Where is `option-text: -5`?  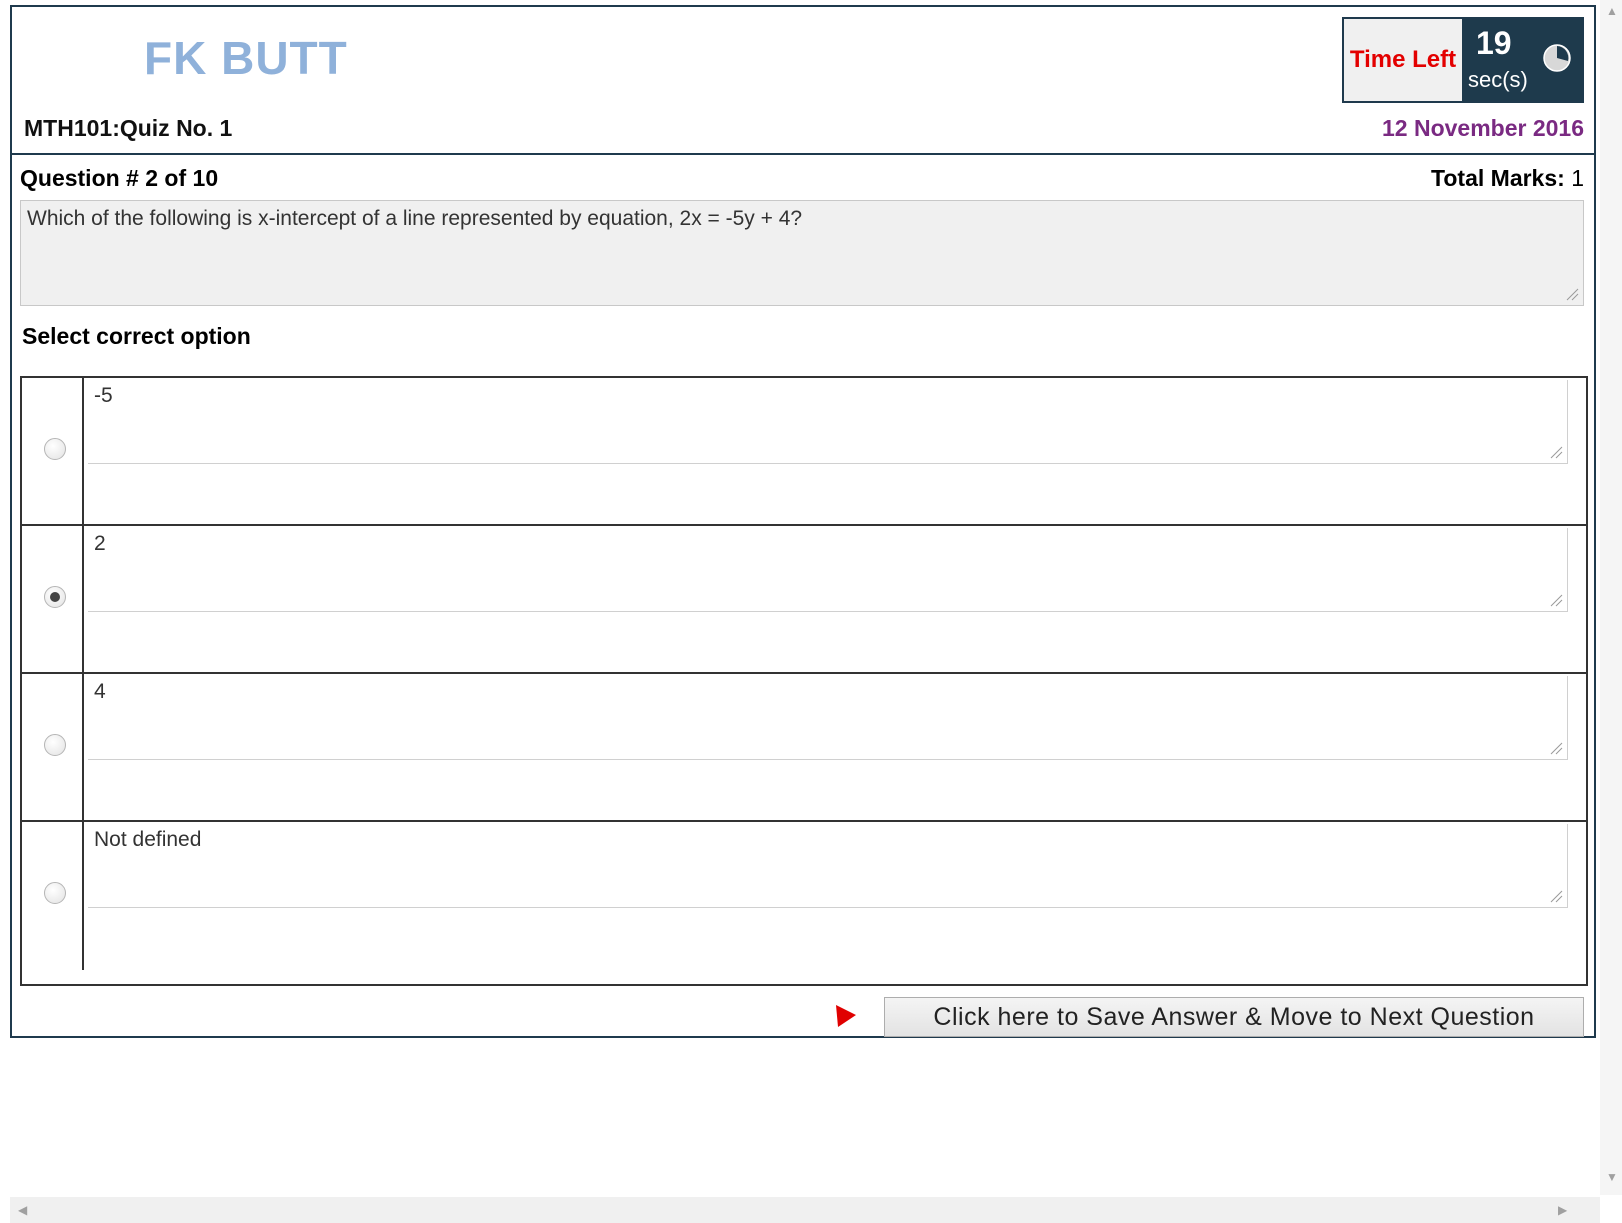 option-text: -5 is located at coordinates (103, 395).